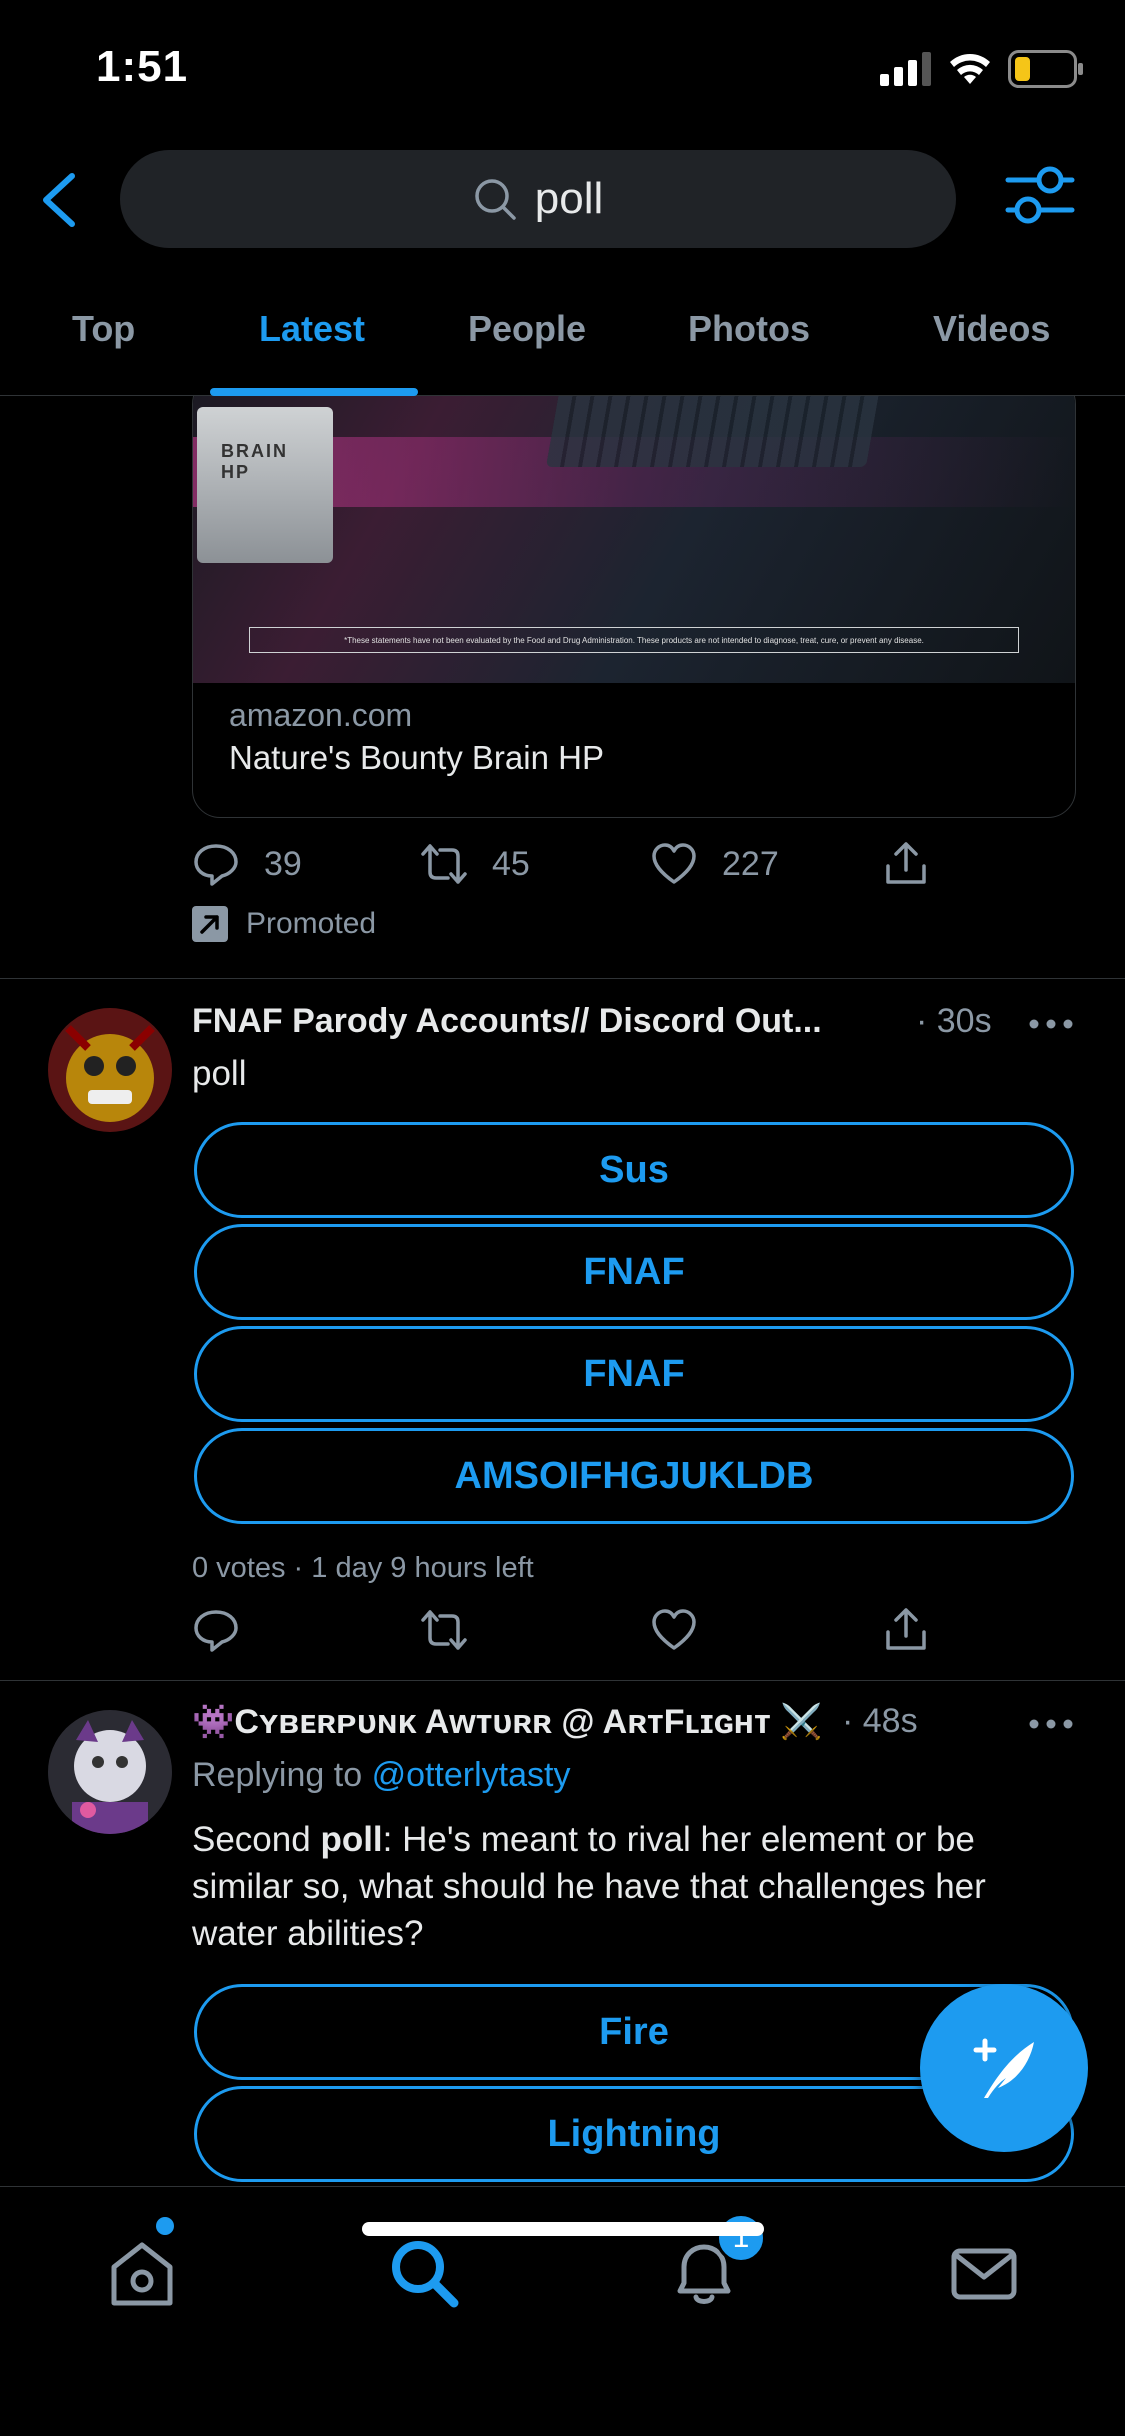 The width and height of the screenshot is (1125, 2436). I want to click on tab-latest: Latest, so click(312, 329).